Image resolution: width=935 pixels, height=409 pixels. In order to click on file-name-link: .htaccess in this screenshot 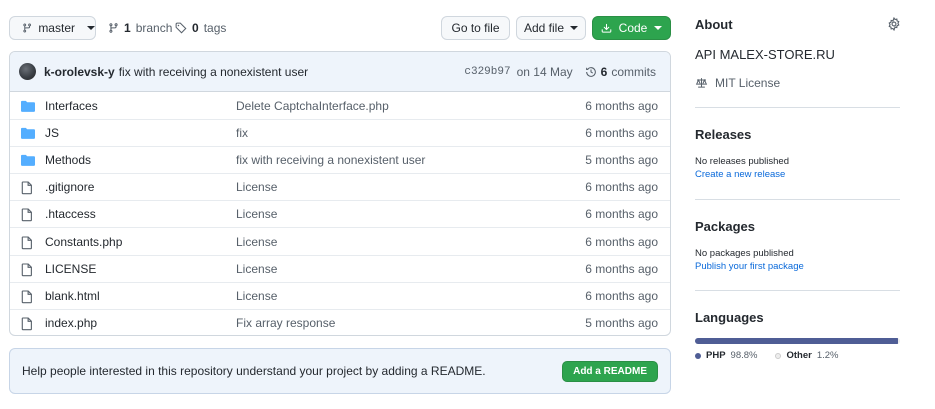, I will do `click(70, 214)`.